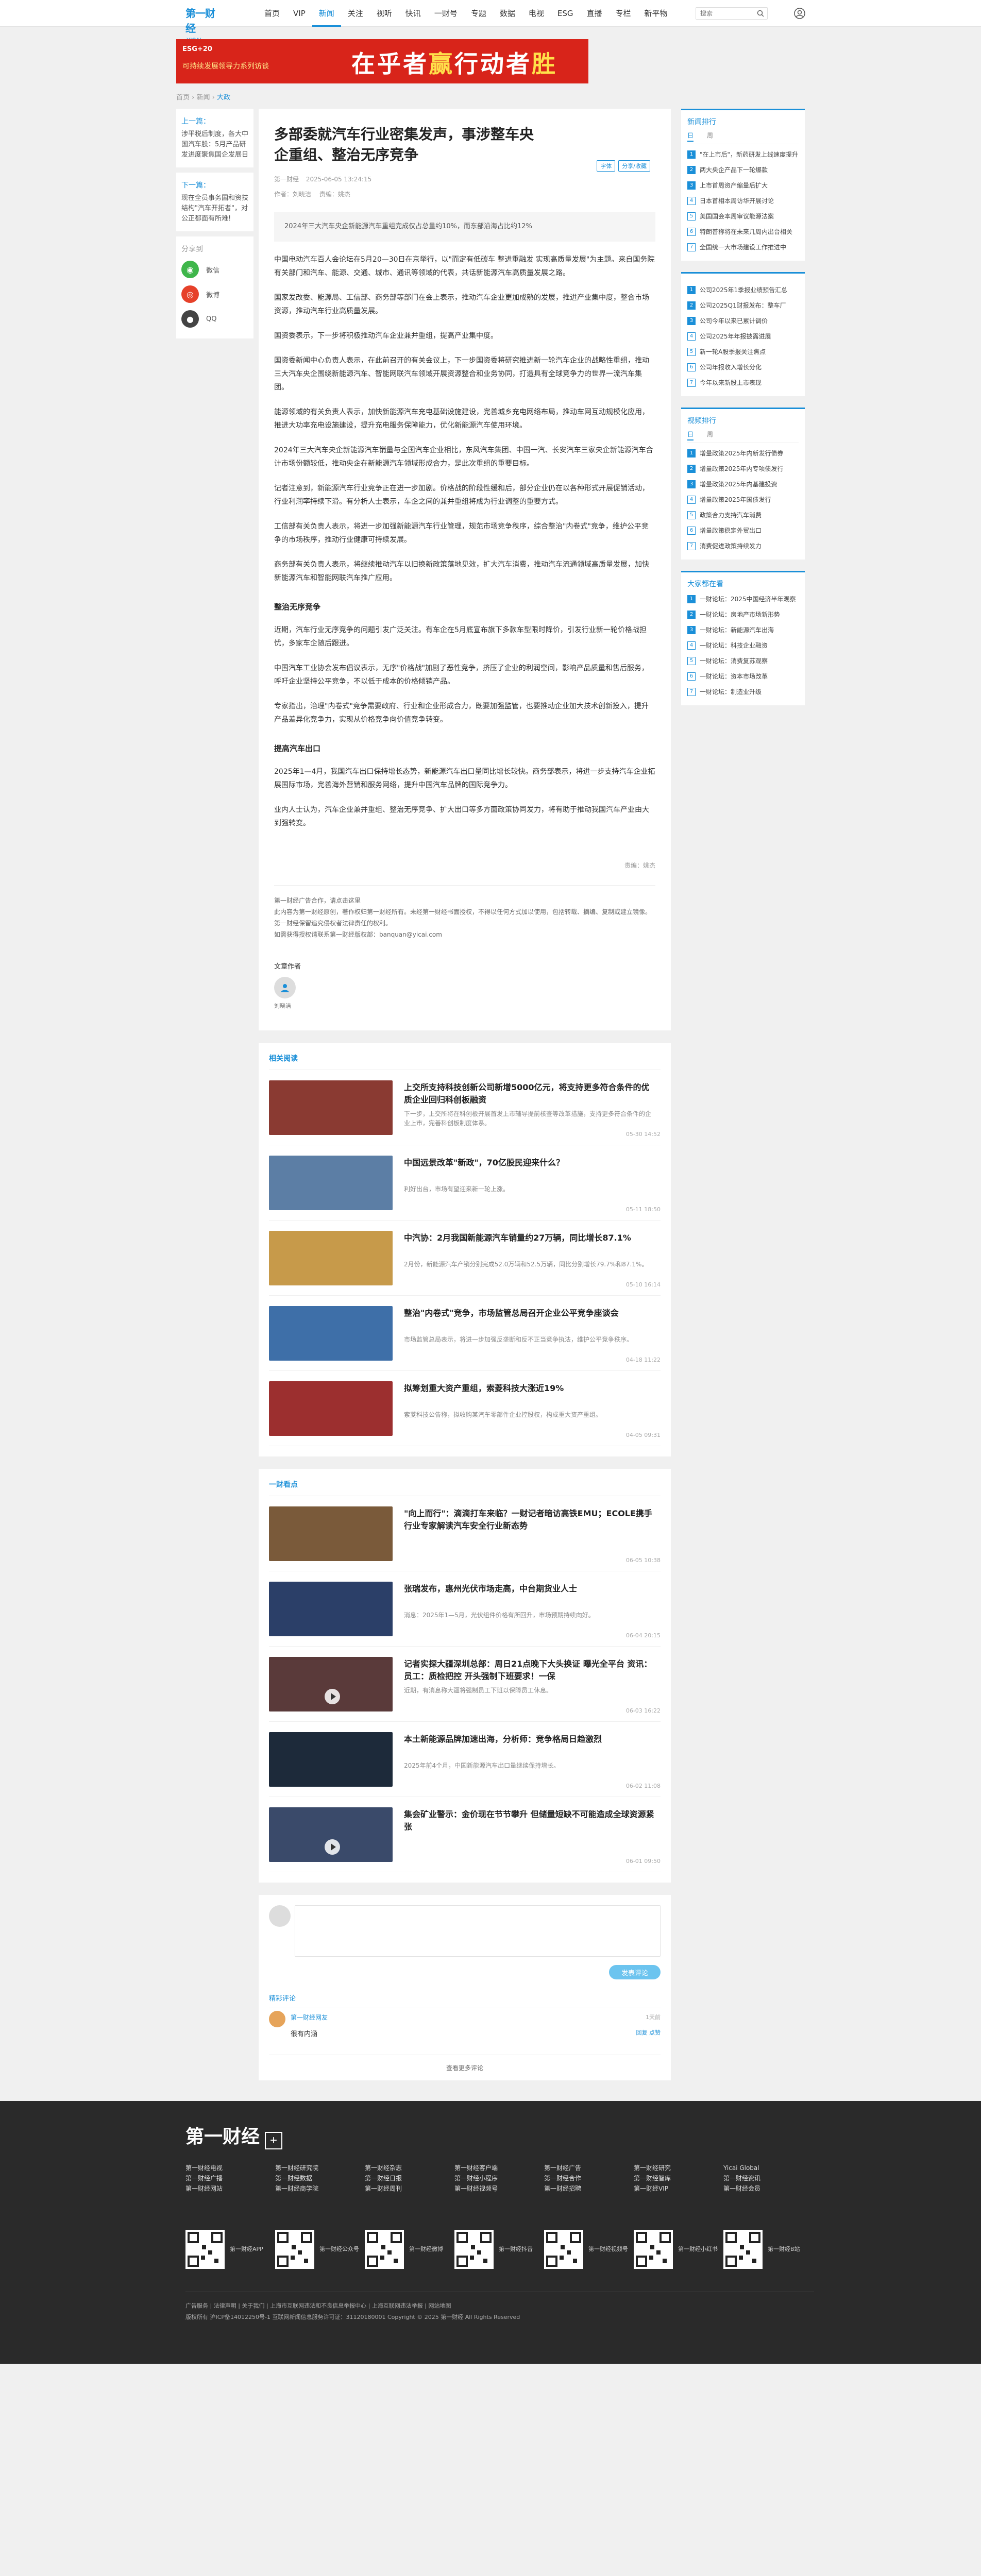  Describe the element at coordinates (384, 13) in the screenshot. I see `nav-item: 视听` at that location.